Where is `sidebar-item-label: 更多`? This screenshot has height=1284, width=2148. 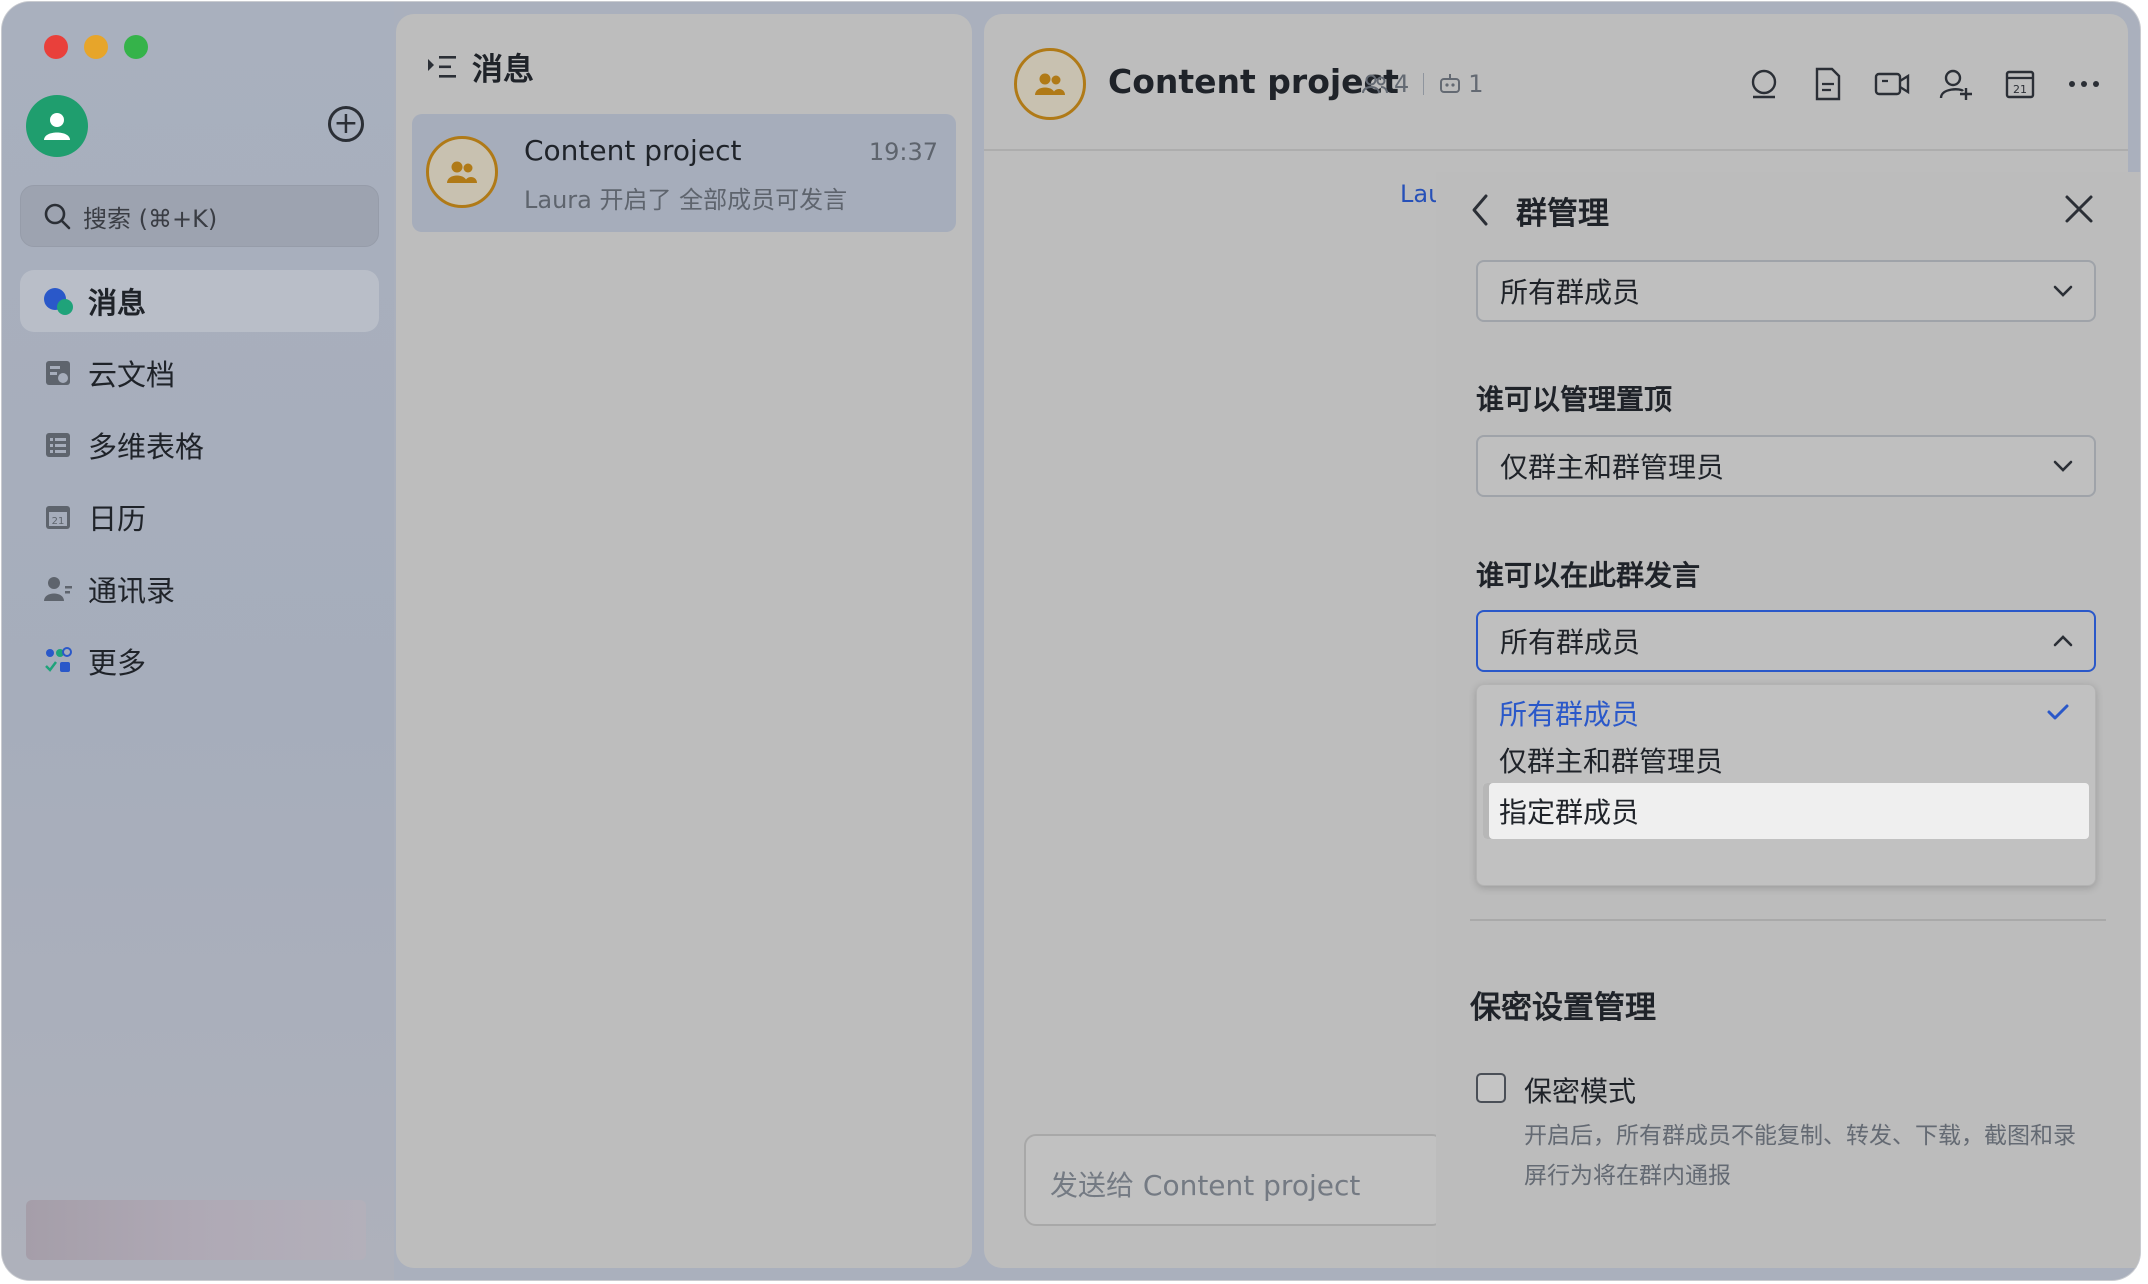
sidebar-item-label: 更多 is located at coordinates (117, 663).